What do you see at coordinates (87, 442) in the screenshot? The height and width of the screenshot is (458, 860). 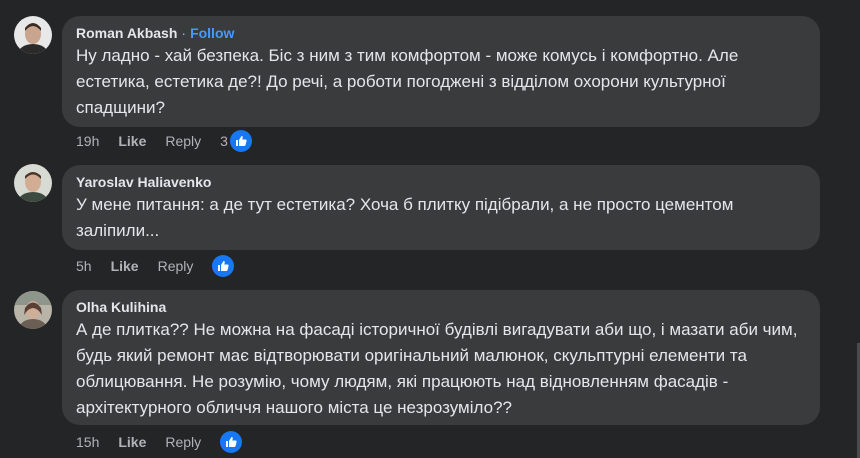 I see `comment-time: 15h` at bounding box center [87, 442].